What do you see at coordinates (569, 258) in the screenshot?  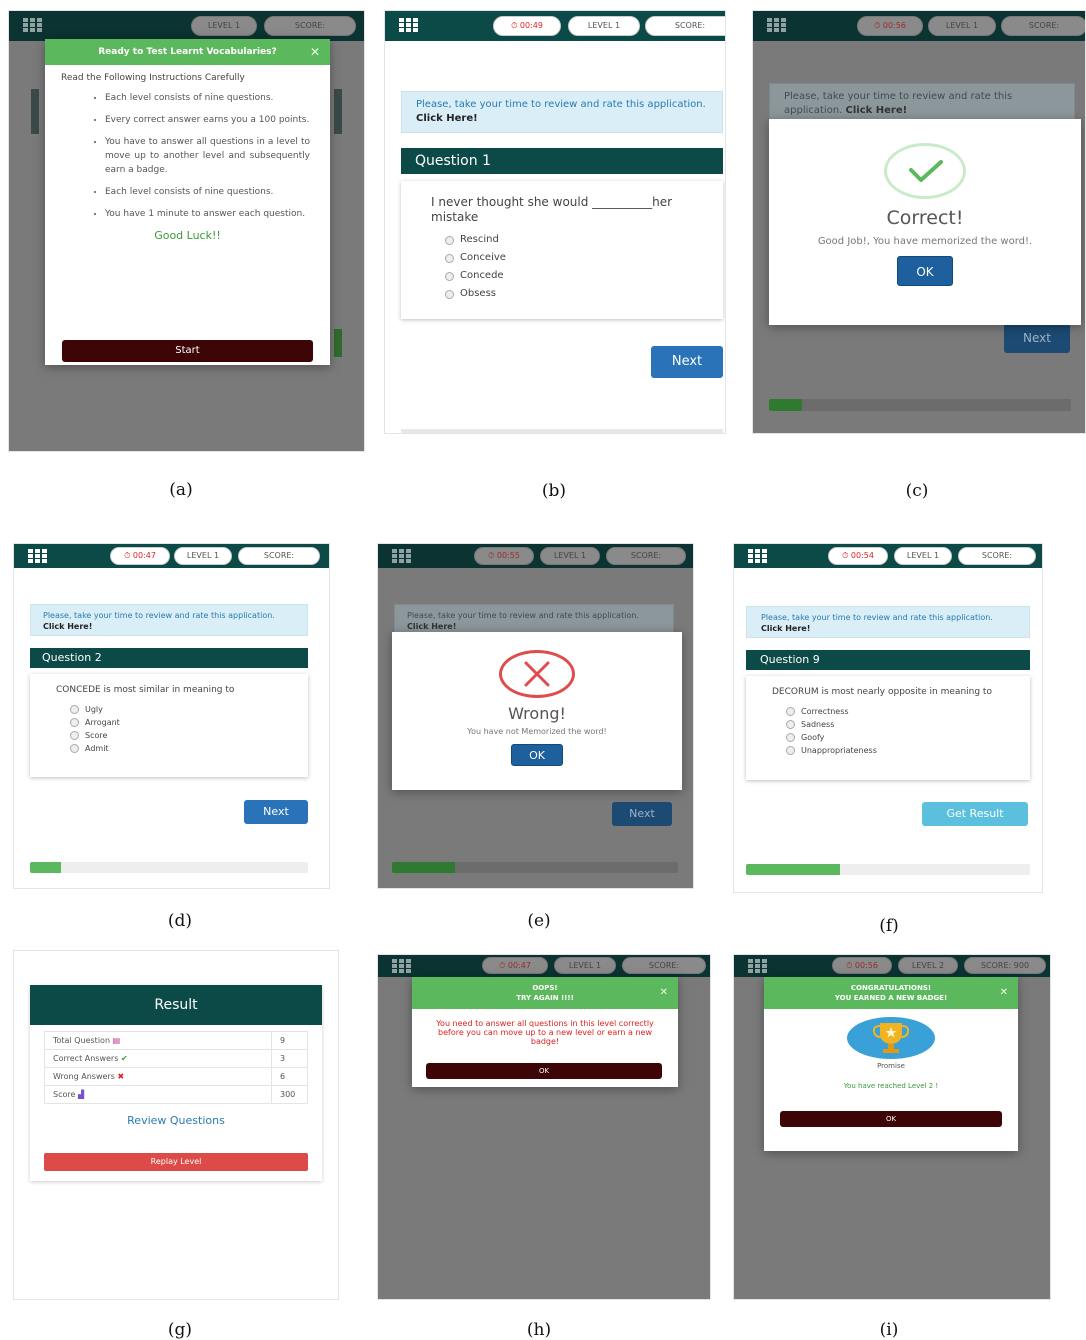 I see `answer-option: Conceive` at bounding box center [569, 258].